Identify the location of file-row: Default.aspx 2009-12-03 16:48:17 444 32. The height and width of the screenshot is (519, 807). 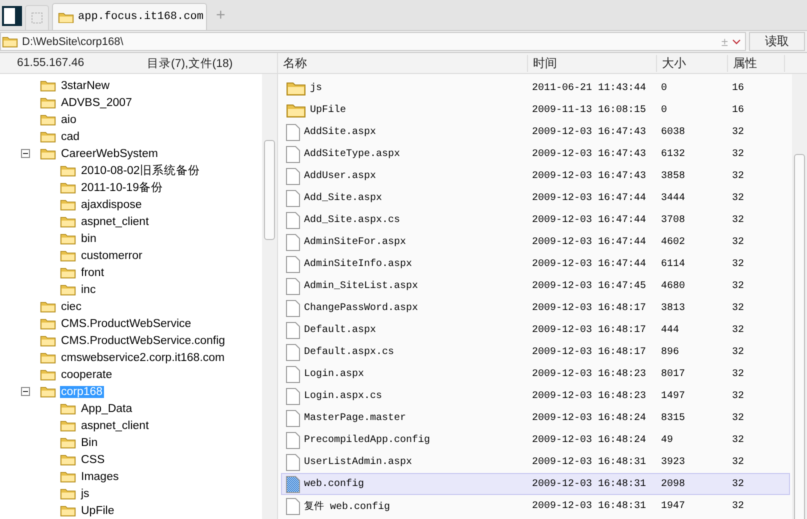
(535, 330).